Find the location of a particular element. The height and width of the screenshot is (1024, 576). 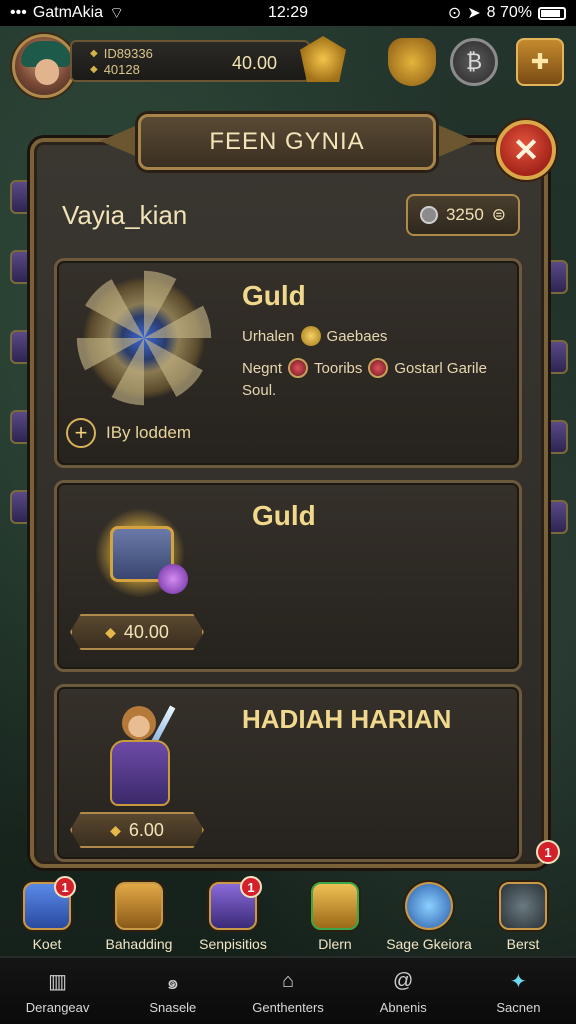

nav-item-sacnen: ✦ Sacnen is located at coordinates (518, 991).